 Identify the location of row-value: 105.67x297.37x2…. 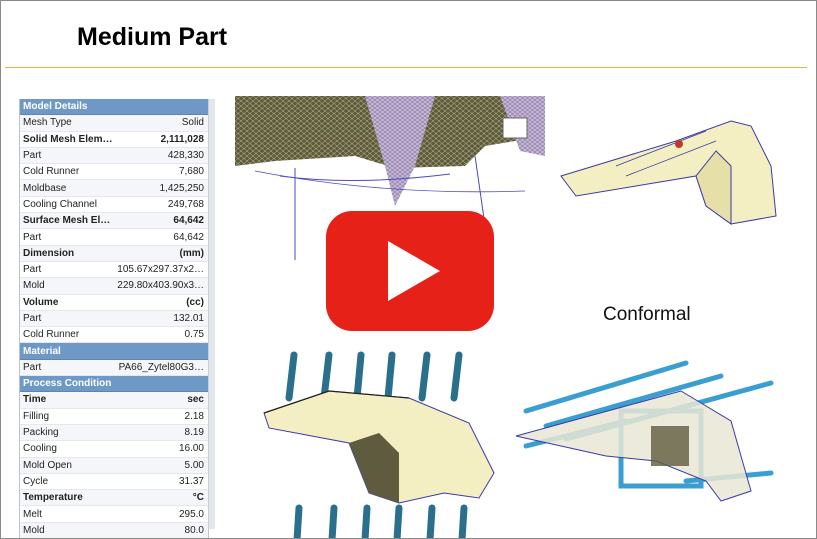
(160, 270).